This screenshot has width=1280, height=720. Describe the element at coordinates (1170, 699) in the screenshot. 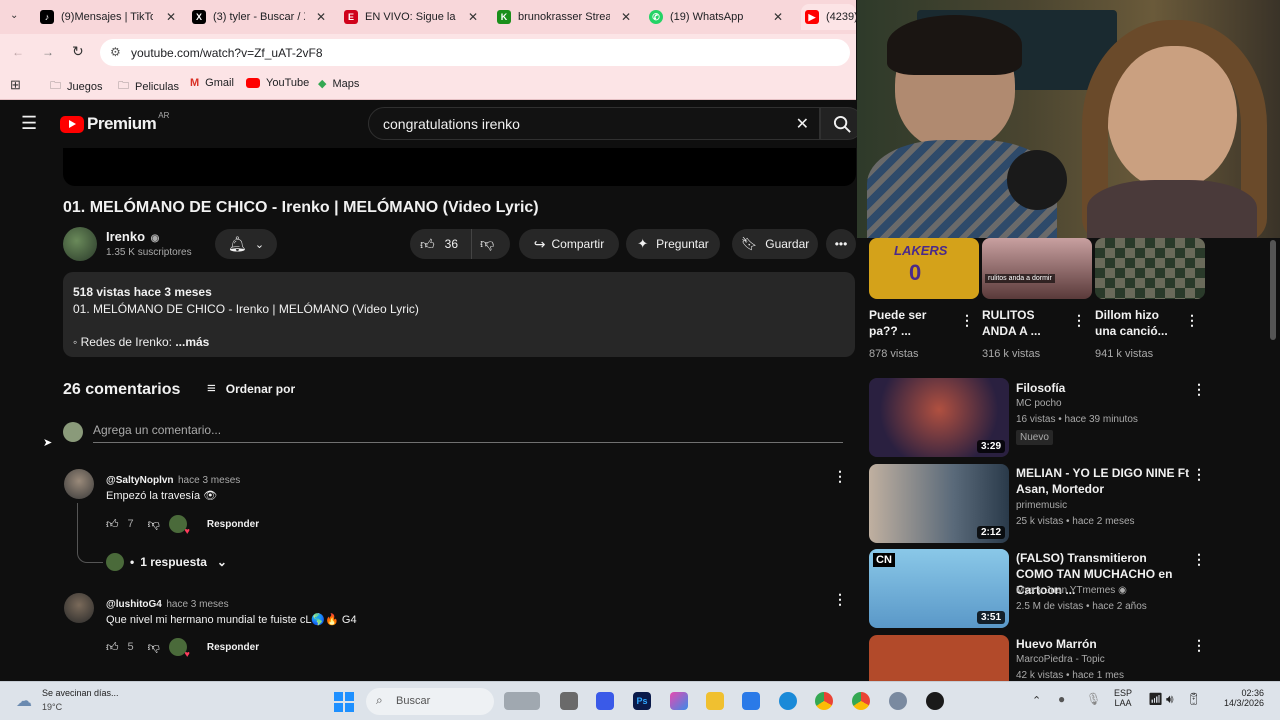

I see `volume-icon: 🔊︎` at that location.